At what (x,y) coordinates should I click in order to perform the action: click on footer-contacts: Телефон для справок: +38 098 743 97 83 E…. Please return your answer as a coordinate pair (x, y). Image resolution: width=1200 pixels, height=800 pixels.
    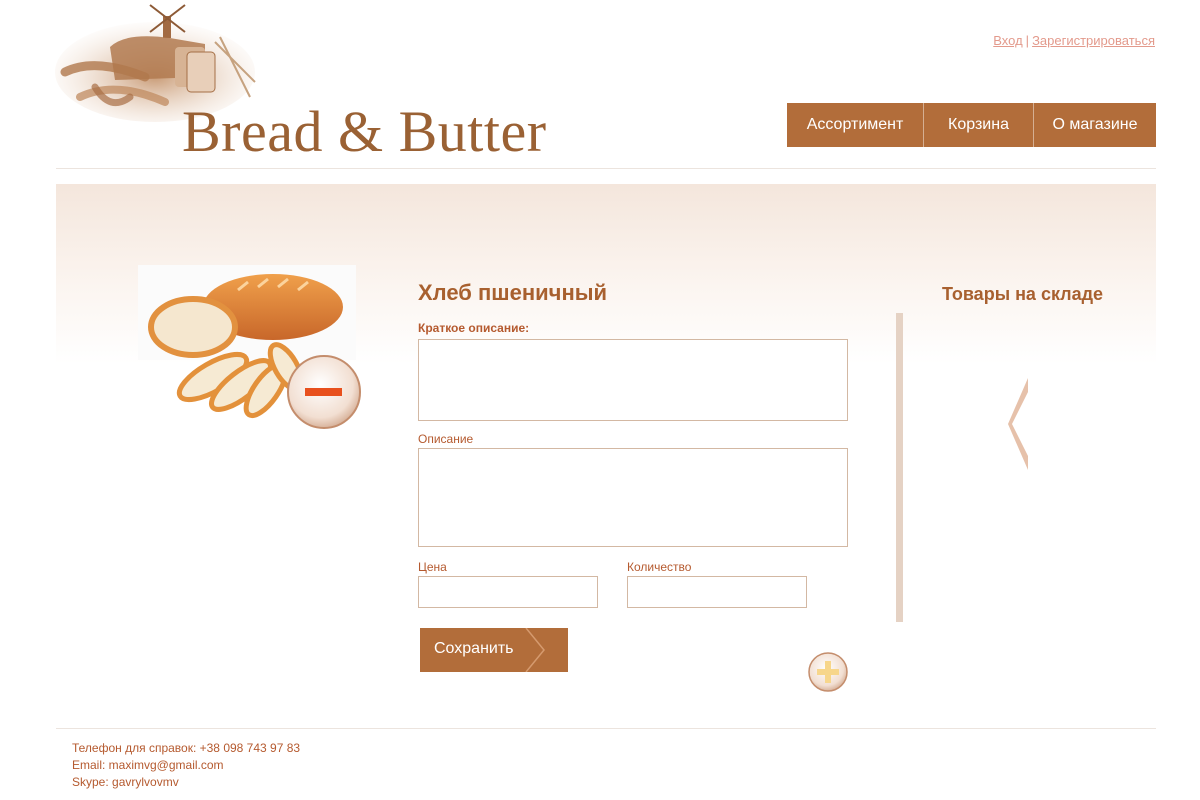
    Looking at the image, I should click on (186, 765).